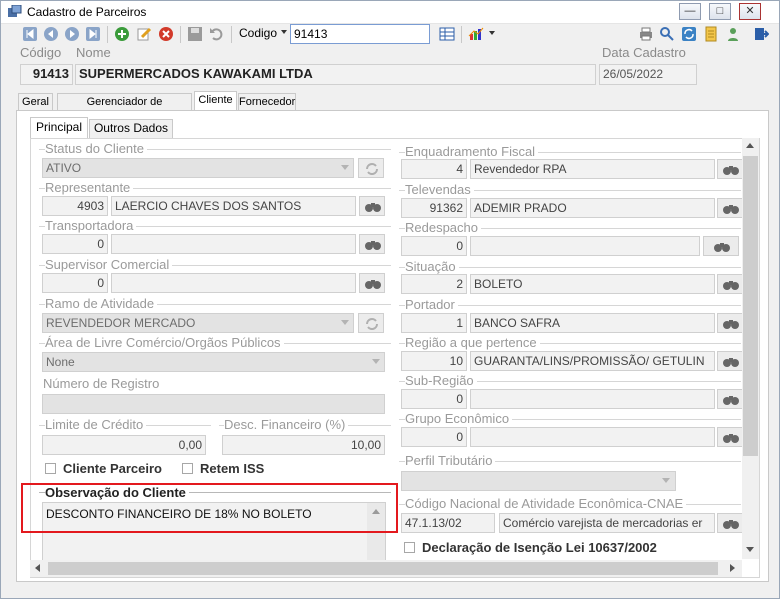 The height and width of the screenshot is (599, 780). Describe the element at coordinates (730, 169) in the screenshot. I see `enquadramento-search-button` at that location.